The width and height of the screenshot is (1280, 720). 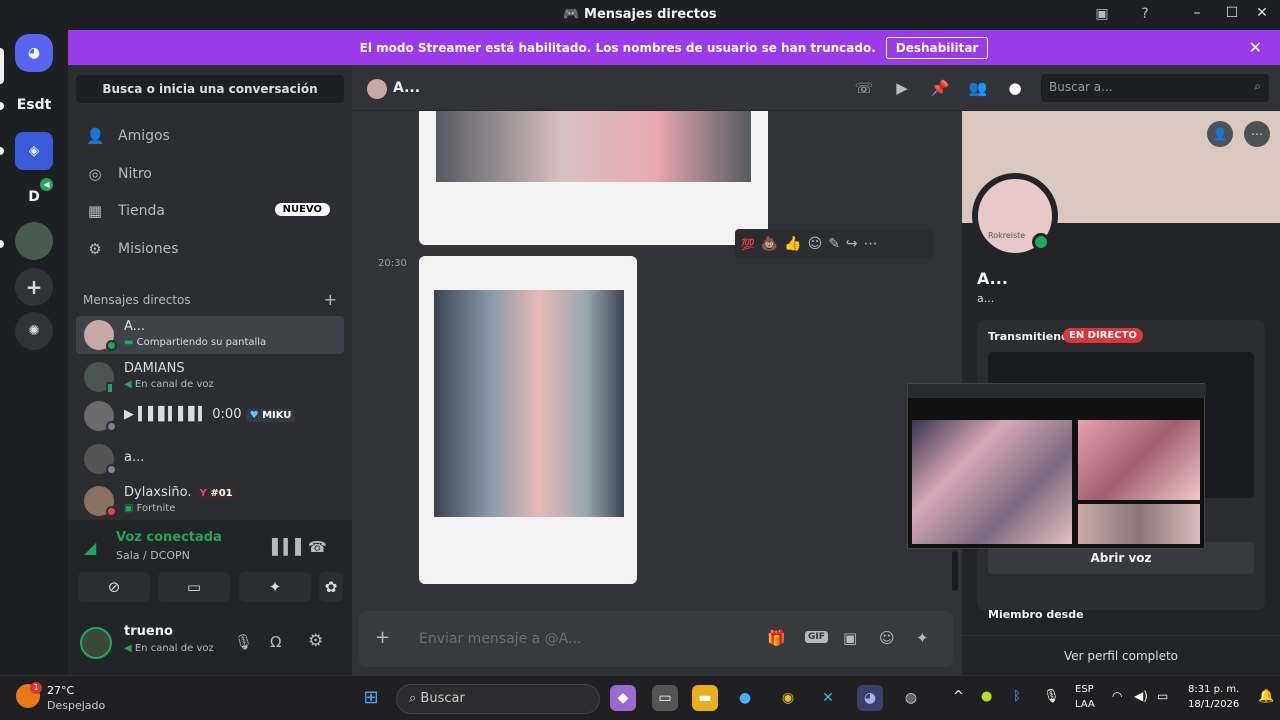 I want to click on language-code: ESP, so click(x=1084, y=689).